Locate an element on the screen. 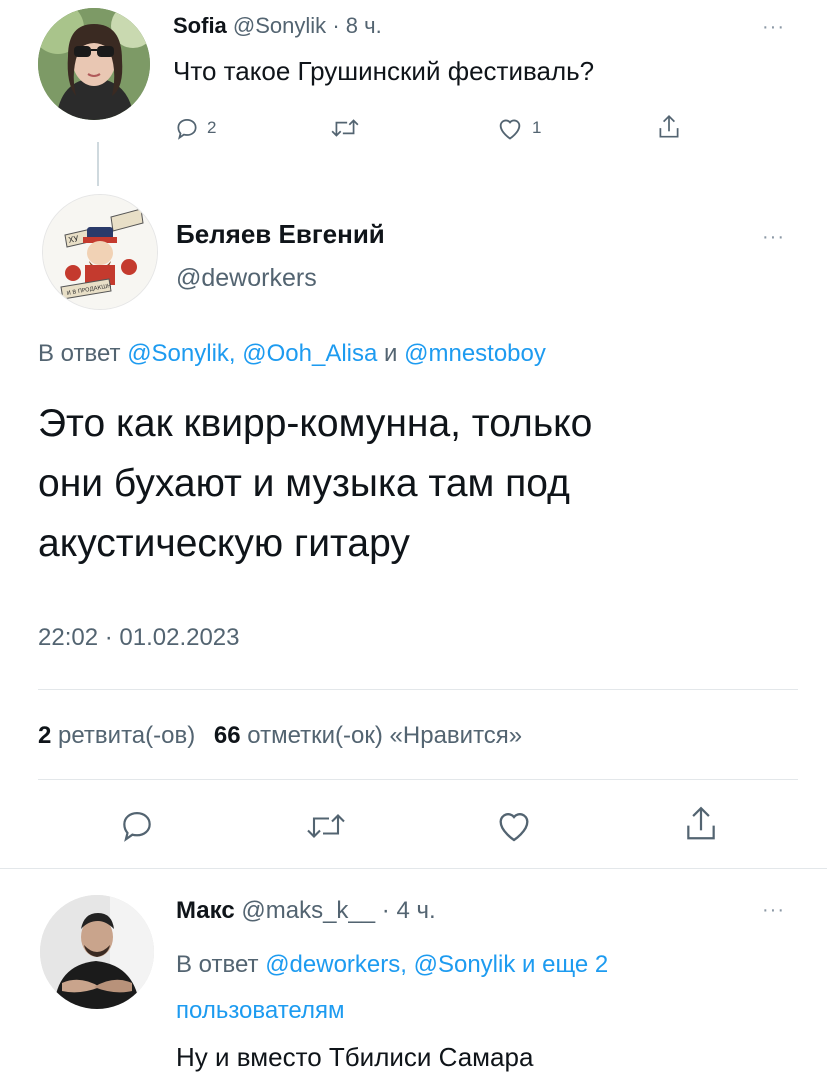 This screenshot has height=1082, width=827. deworkers-avatar: ХУ И В ПРОДАКШН is located at coordinates (100, 252).